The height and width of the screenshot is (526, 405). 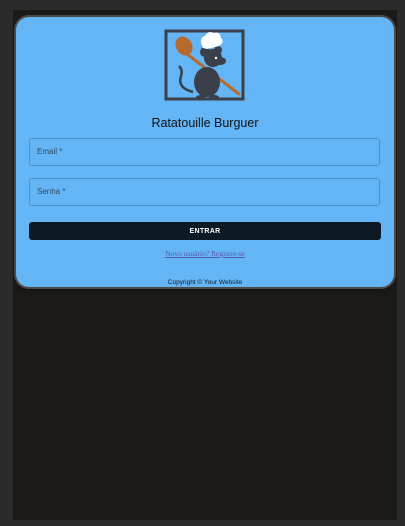 I want to click on brand-title: Ratatouille Burguer, so click(x=205, y=123).